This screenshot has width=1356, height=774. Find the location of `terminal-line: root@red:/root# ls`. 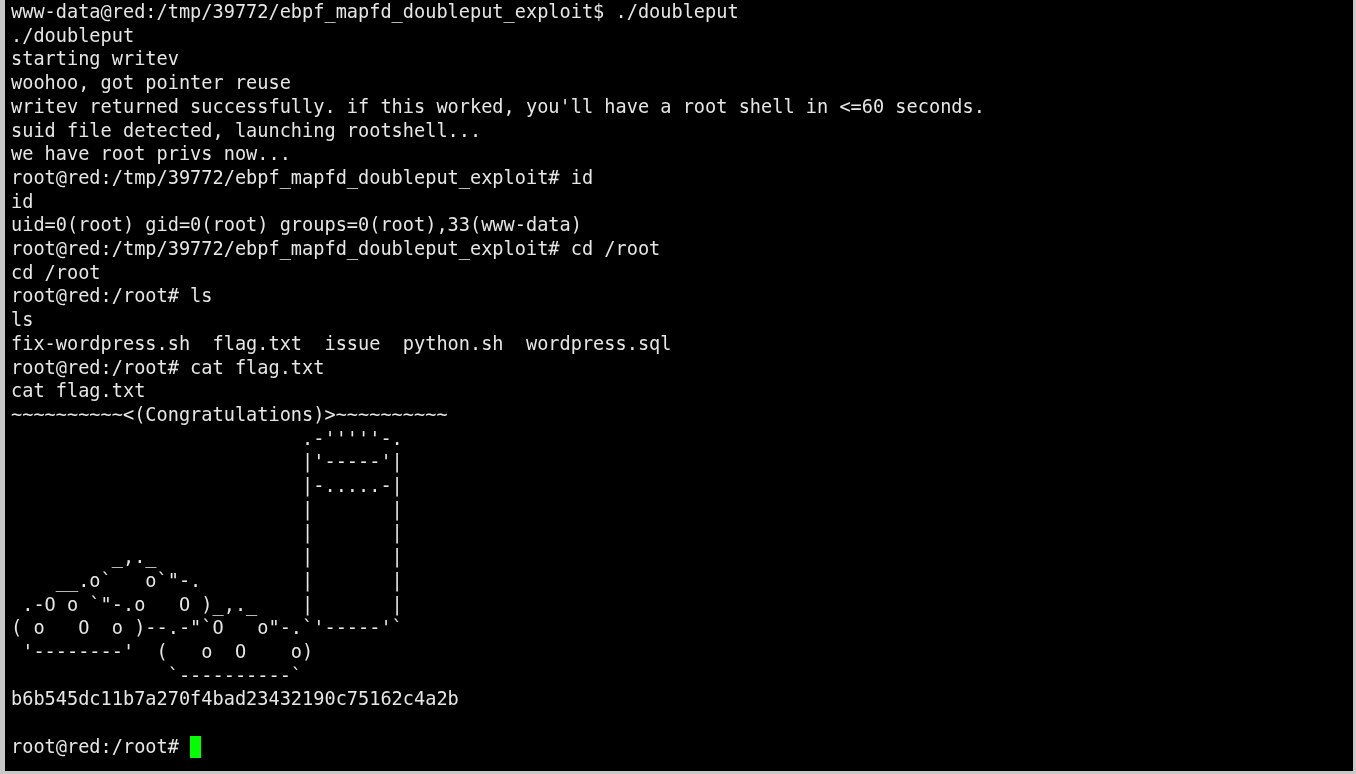

terminal-line: root@red:/root# ls is located at coordinates (112, 296).